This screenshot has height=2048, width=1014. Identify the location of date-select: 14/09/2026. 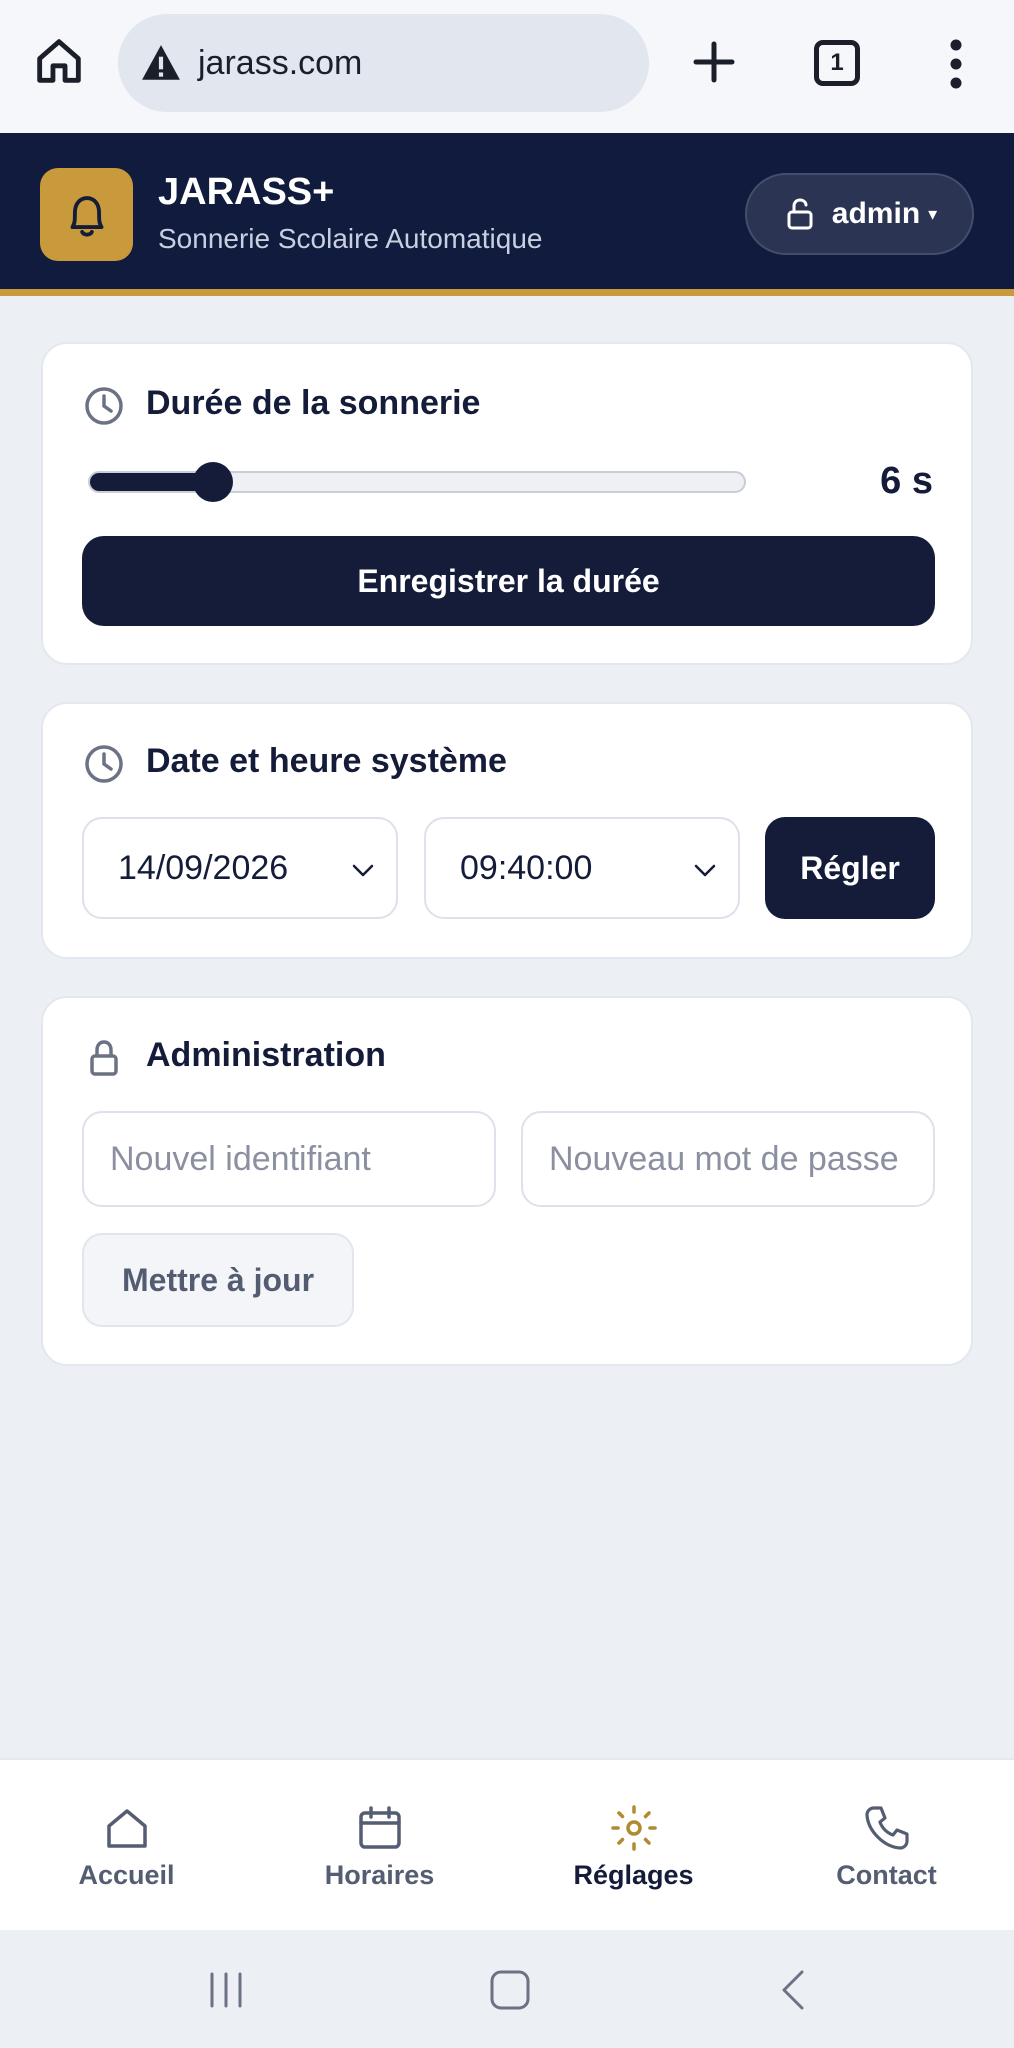
(240, 868).